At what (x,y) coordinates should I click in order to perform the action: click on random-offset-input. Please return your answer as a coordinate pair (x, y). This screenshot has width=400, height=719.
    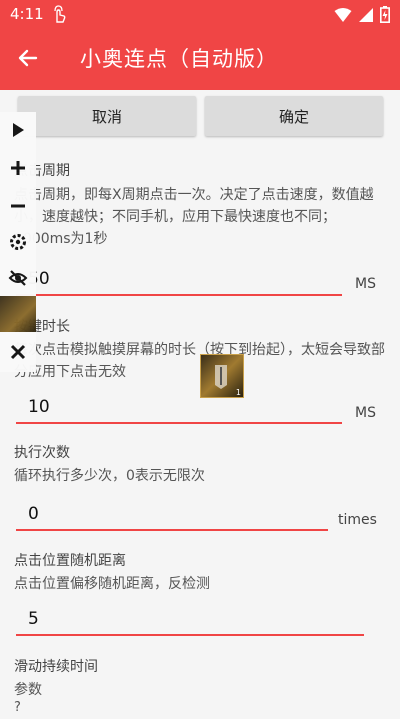
    Looking at the image, I should click on (190, 621).